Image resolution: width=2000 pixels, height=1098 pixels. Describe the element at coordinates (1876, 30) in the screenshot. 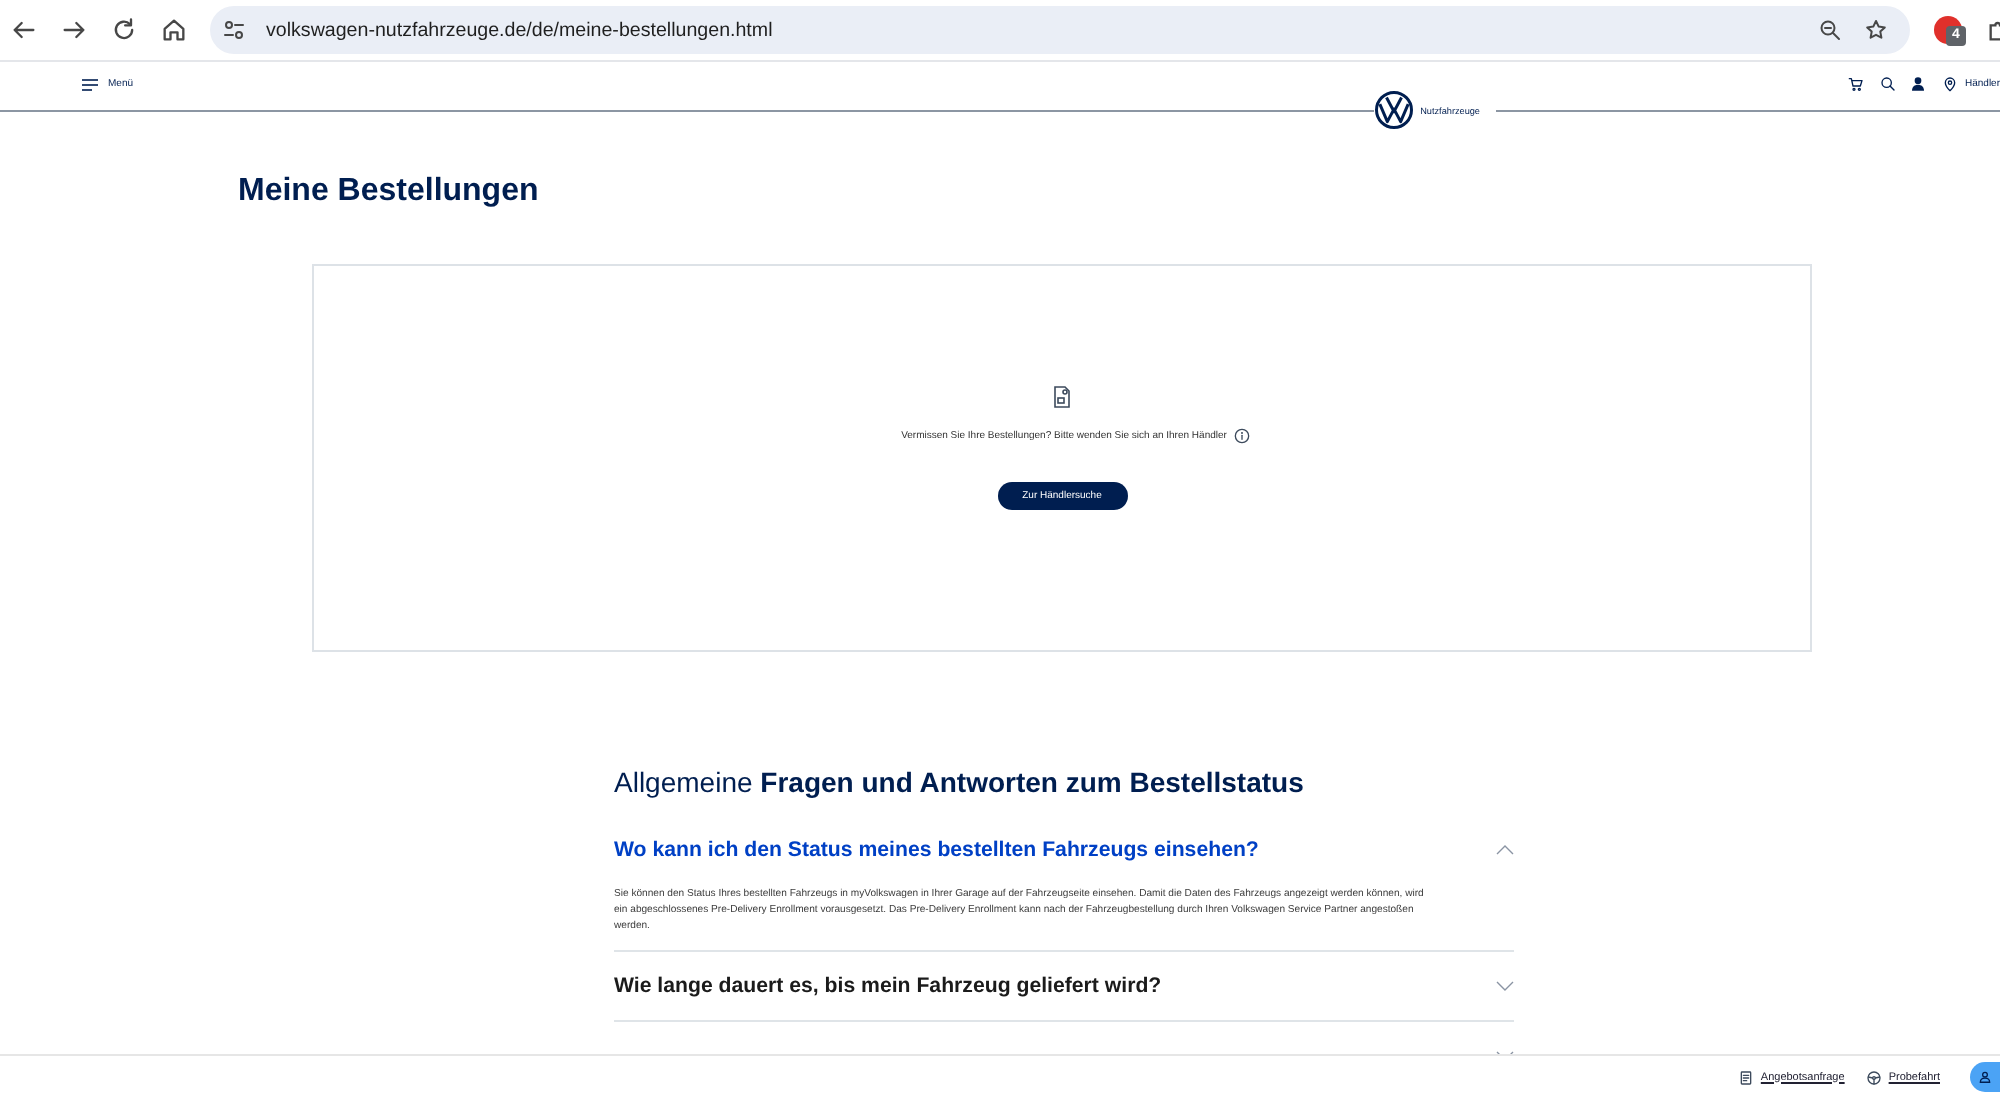

I see `star-icon` at that location.